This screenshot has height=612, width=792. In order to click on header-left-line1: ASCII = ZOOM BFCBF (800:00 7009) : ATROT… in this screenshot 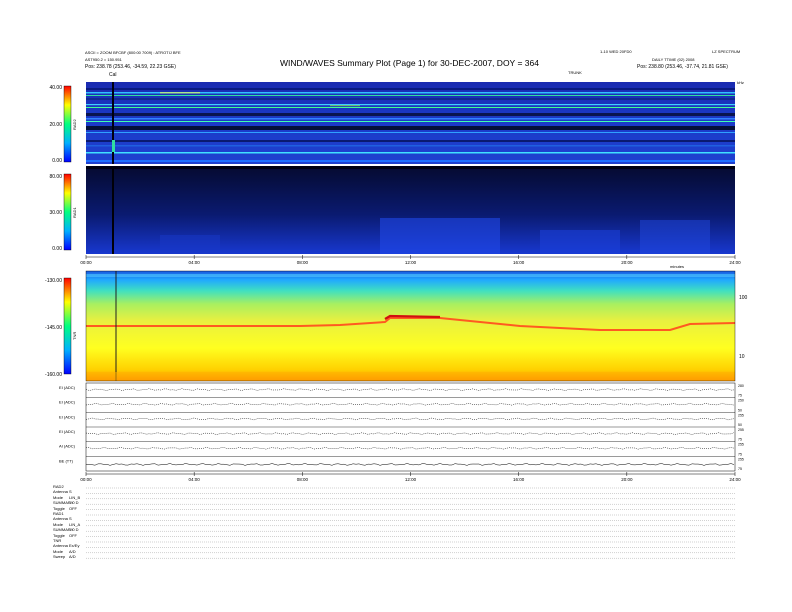, I will do `click(133, 52)`.